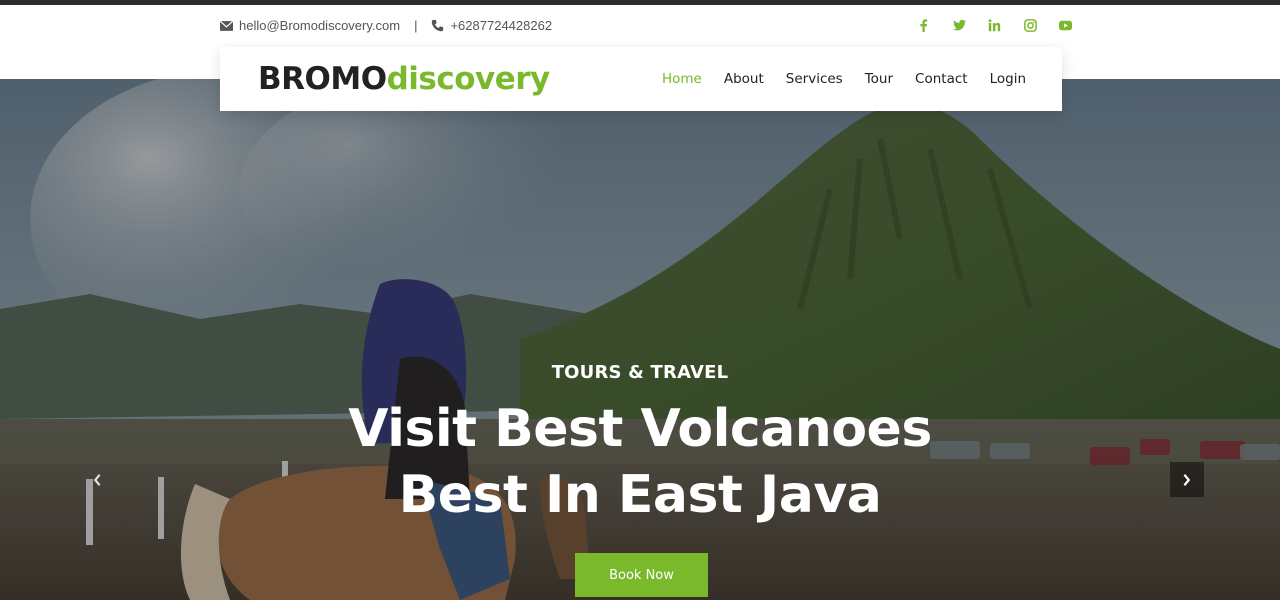 This screenshot has height=600, width=1280. What do you see at coordinates (319, 25) in the screenshot?
I see `email-link: hello@Bromodiscovery.com` at bounding box center [319, 25].